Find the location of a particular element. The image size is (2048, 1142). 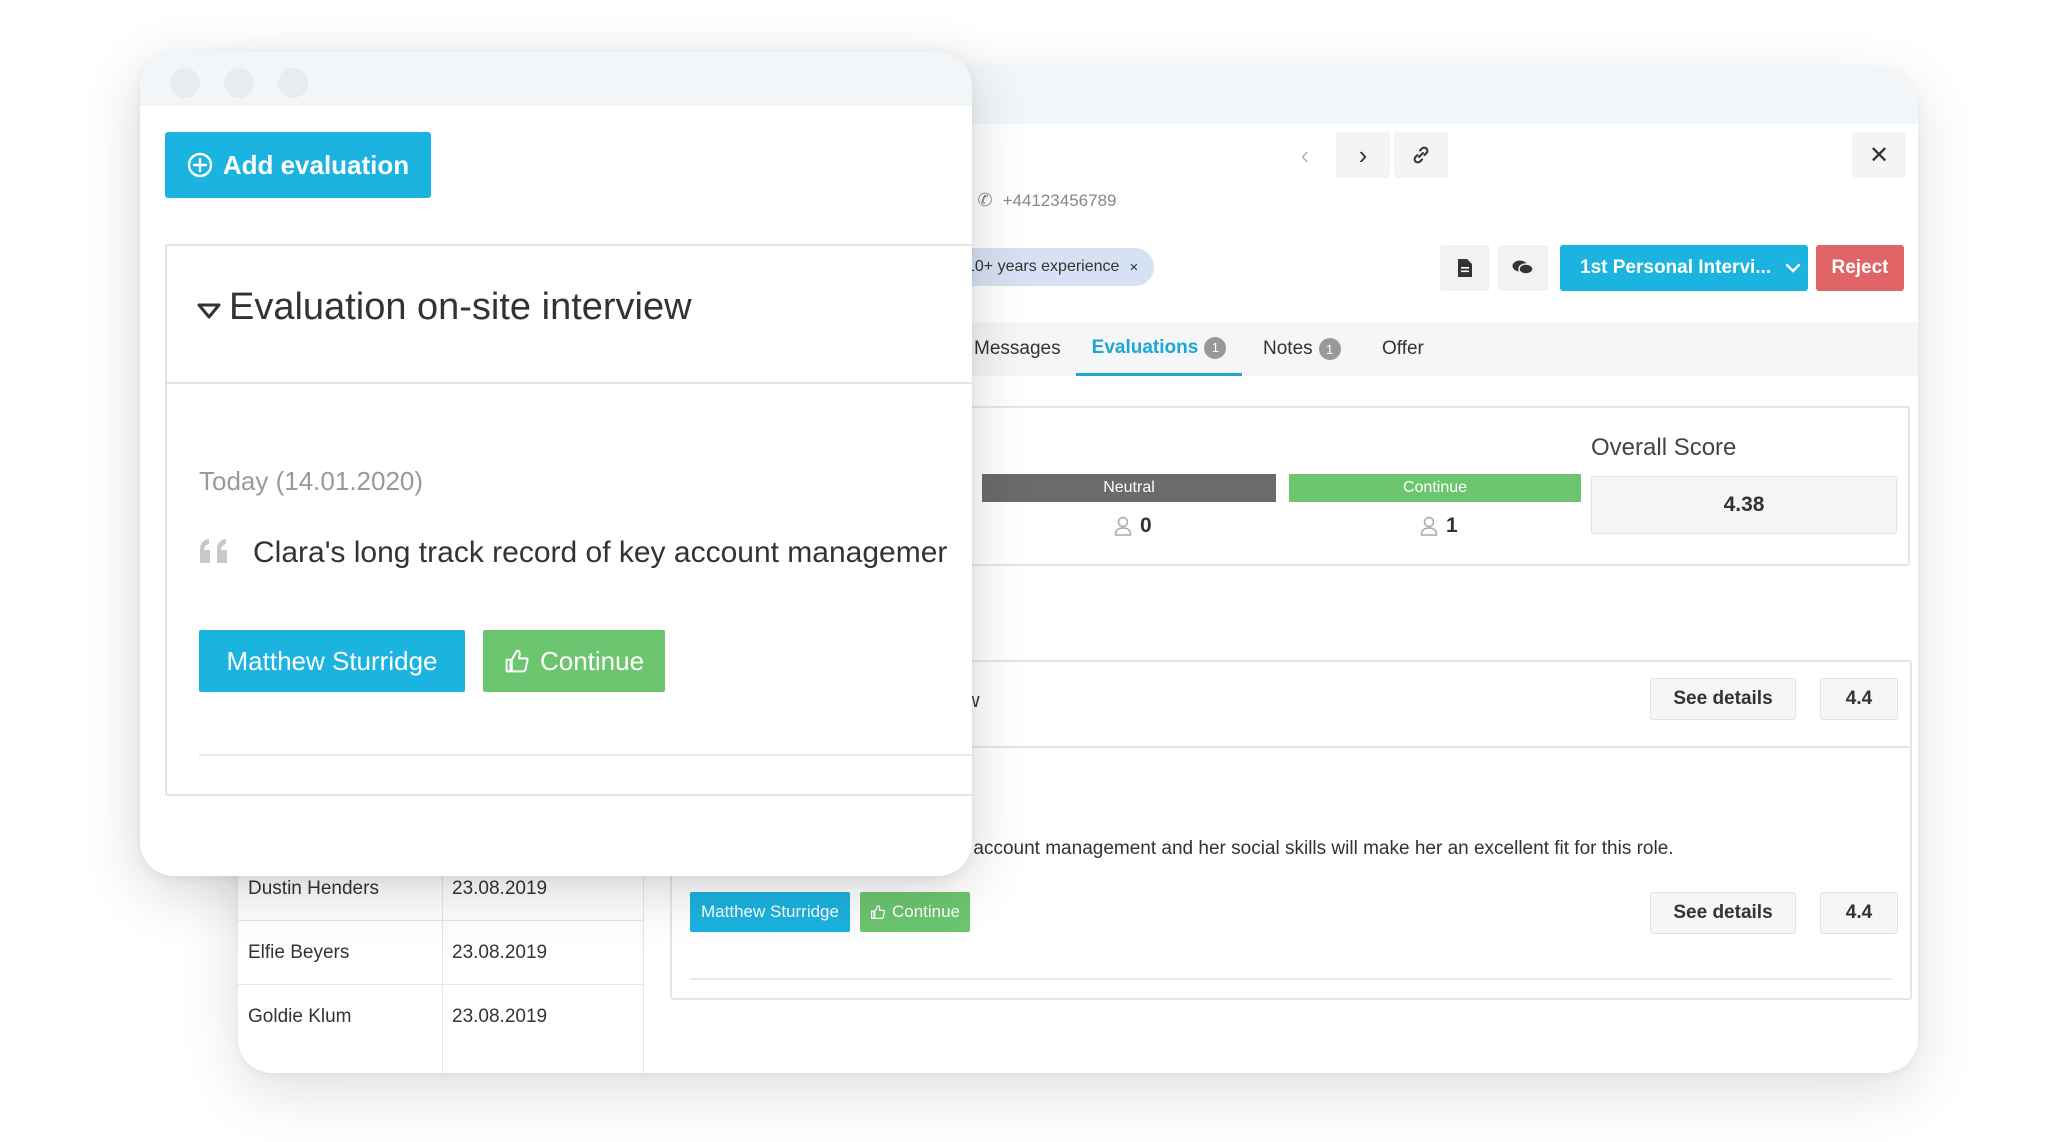

phone-number: +44123456789 is located at coordinates (1059, 200).